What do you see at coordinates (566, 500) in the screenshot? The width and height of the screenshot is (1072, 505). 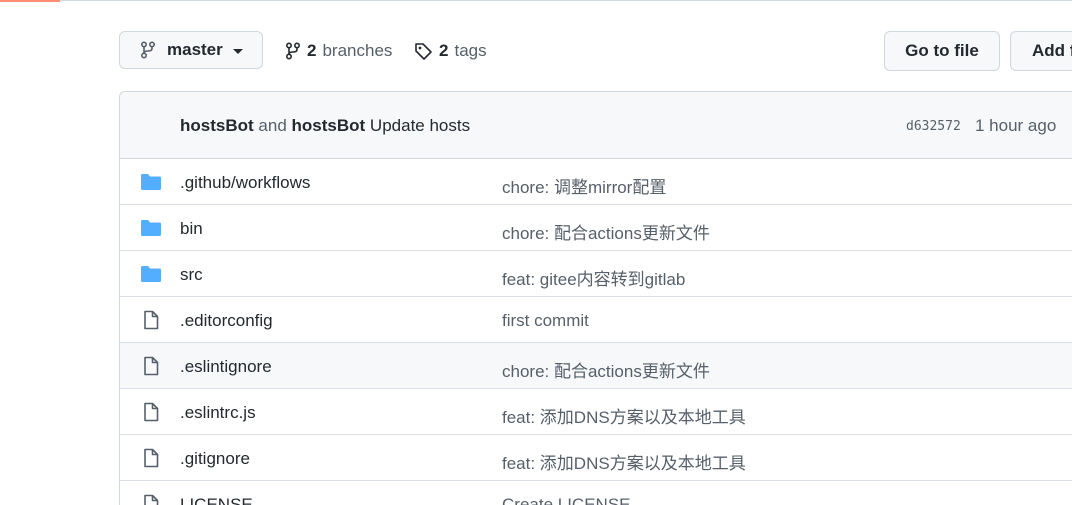 I see `file-commit-message-link: Create LICENSE` at bounding box center [566, 500].